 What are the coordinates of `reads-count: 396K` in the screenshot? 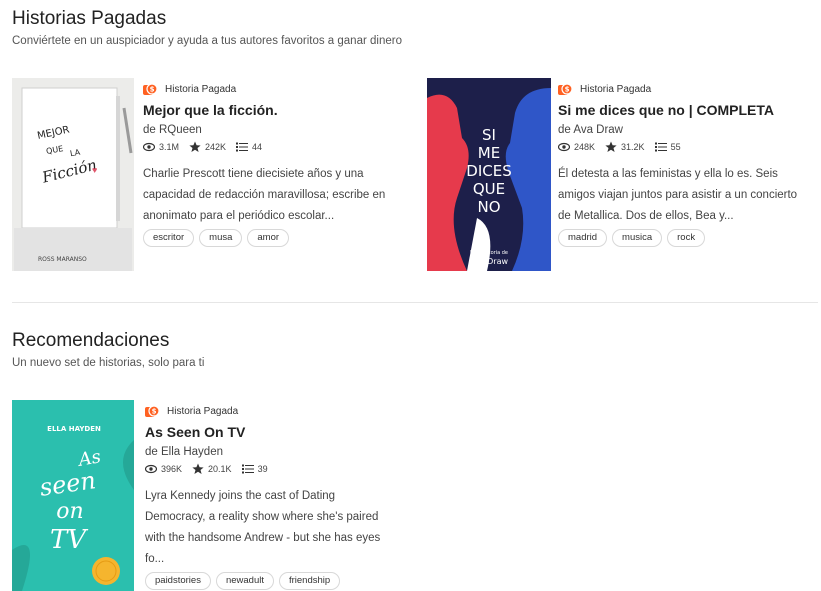 It's located at (172, 469).